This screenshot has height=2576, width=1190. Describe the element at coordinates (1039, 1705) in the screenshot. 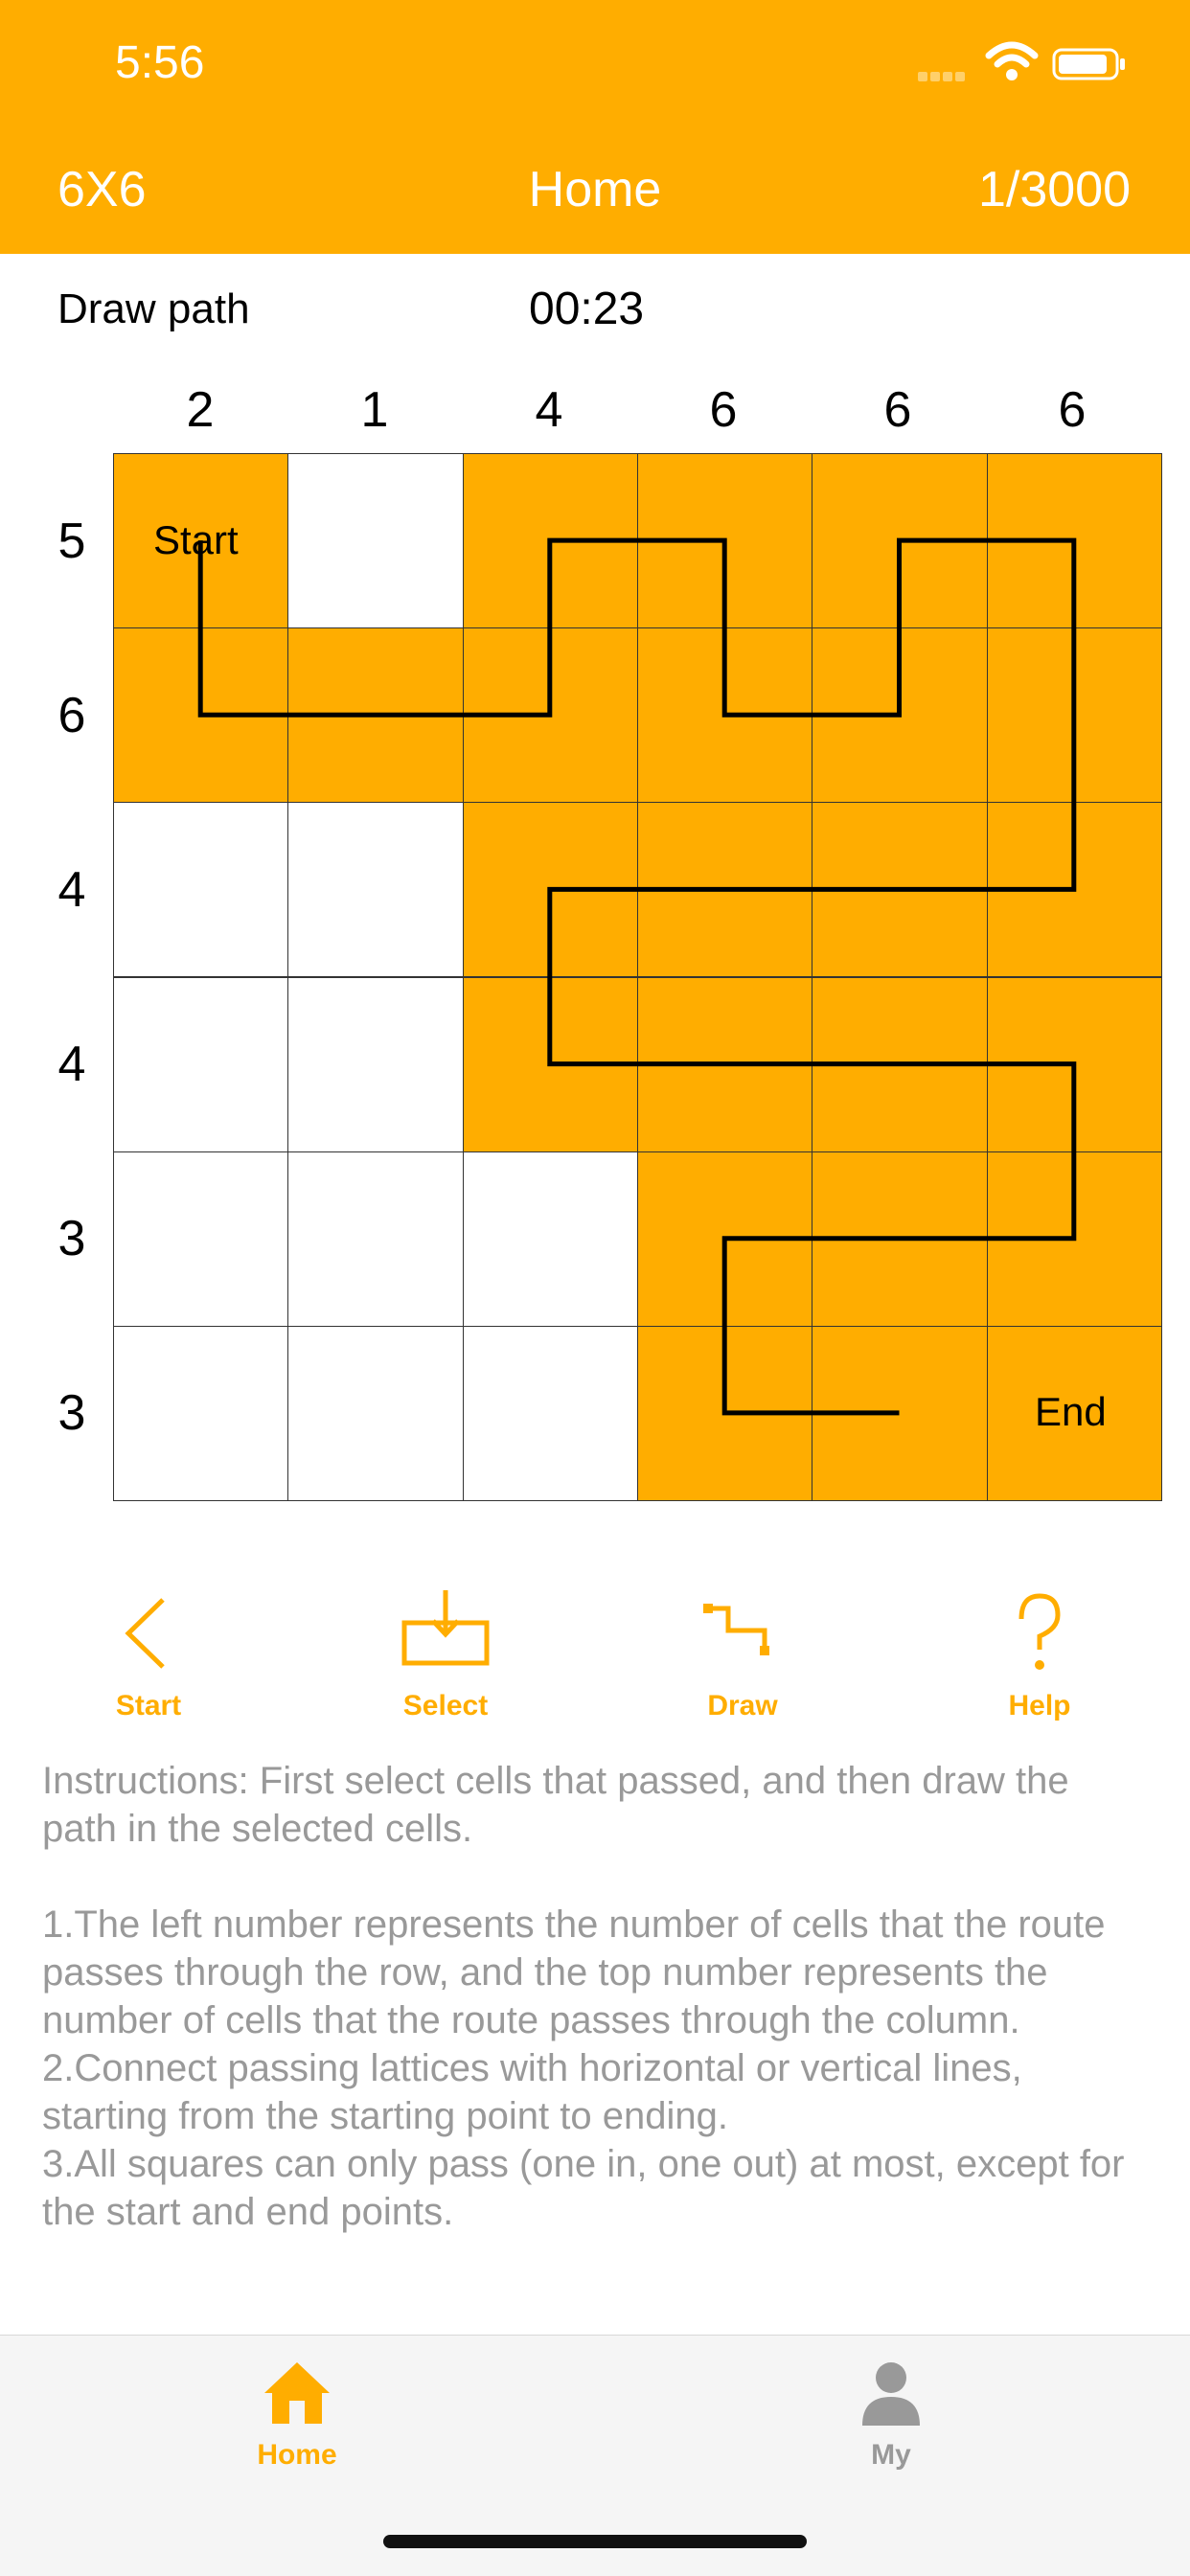

I see `help-button-label: Help` at that location.